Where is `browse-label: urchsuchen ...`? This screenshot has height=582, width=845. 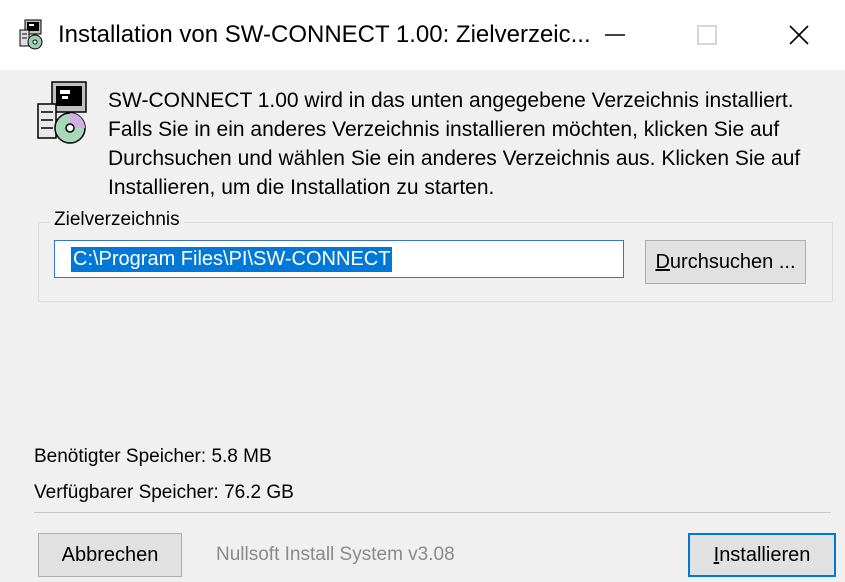
browse-label: urchsuchen ... is located at coordinates (732, 261).